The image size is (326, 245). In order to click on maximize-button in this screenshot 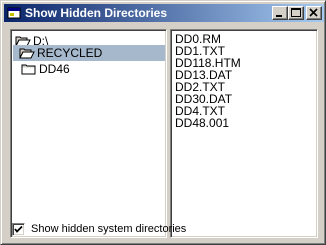, I will do `click(296, 13)`.